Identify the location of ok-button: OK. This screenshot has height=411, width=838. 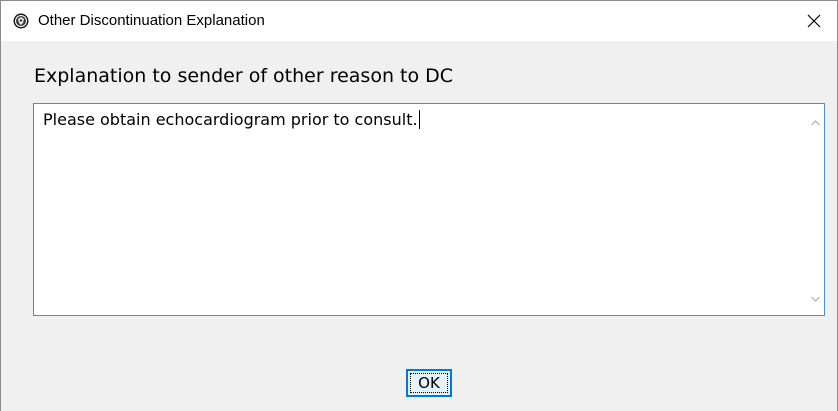
(429, 383).